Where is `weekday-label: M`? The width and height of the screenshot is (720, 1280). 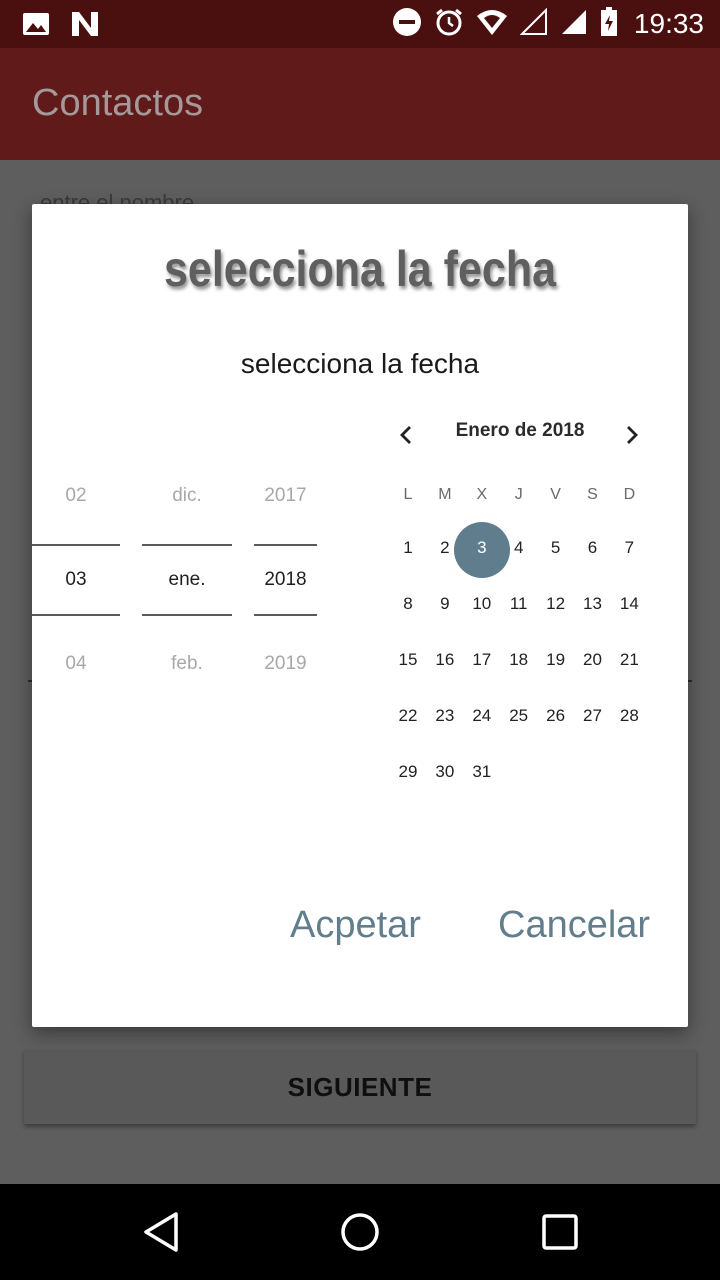 weekday-label: M is located at coordinates (445, 494).